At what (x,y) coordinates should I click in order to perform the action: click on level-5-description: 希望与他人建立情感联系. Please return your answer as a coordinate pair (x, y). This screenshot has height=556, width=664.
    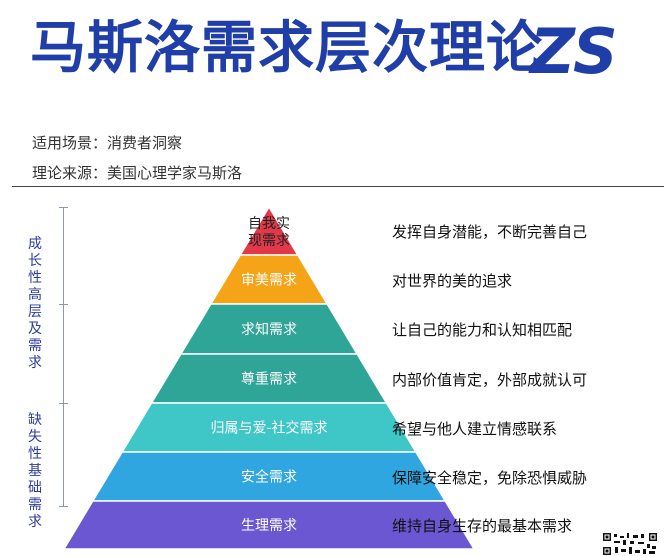
    Looking at the image, I should click on (475, 428).